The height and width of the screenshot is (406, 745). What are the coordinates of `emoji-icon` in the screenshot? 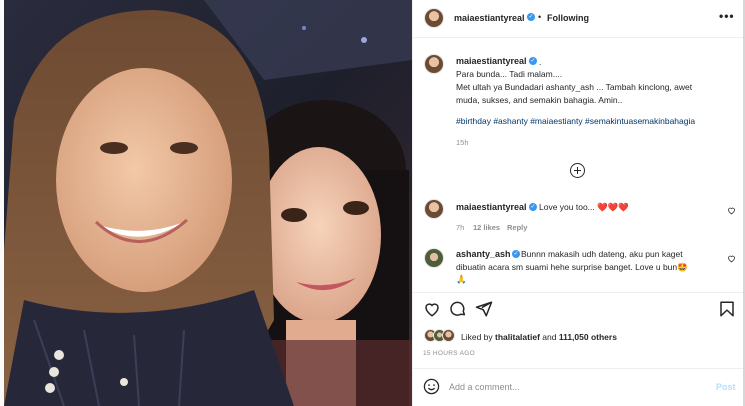 It's located at (431, 386).